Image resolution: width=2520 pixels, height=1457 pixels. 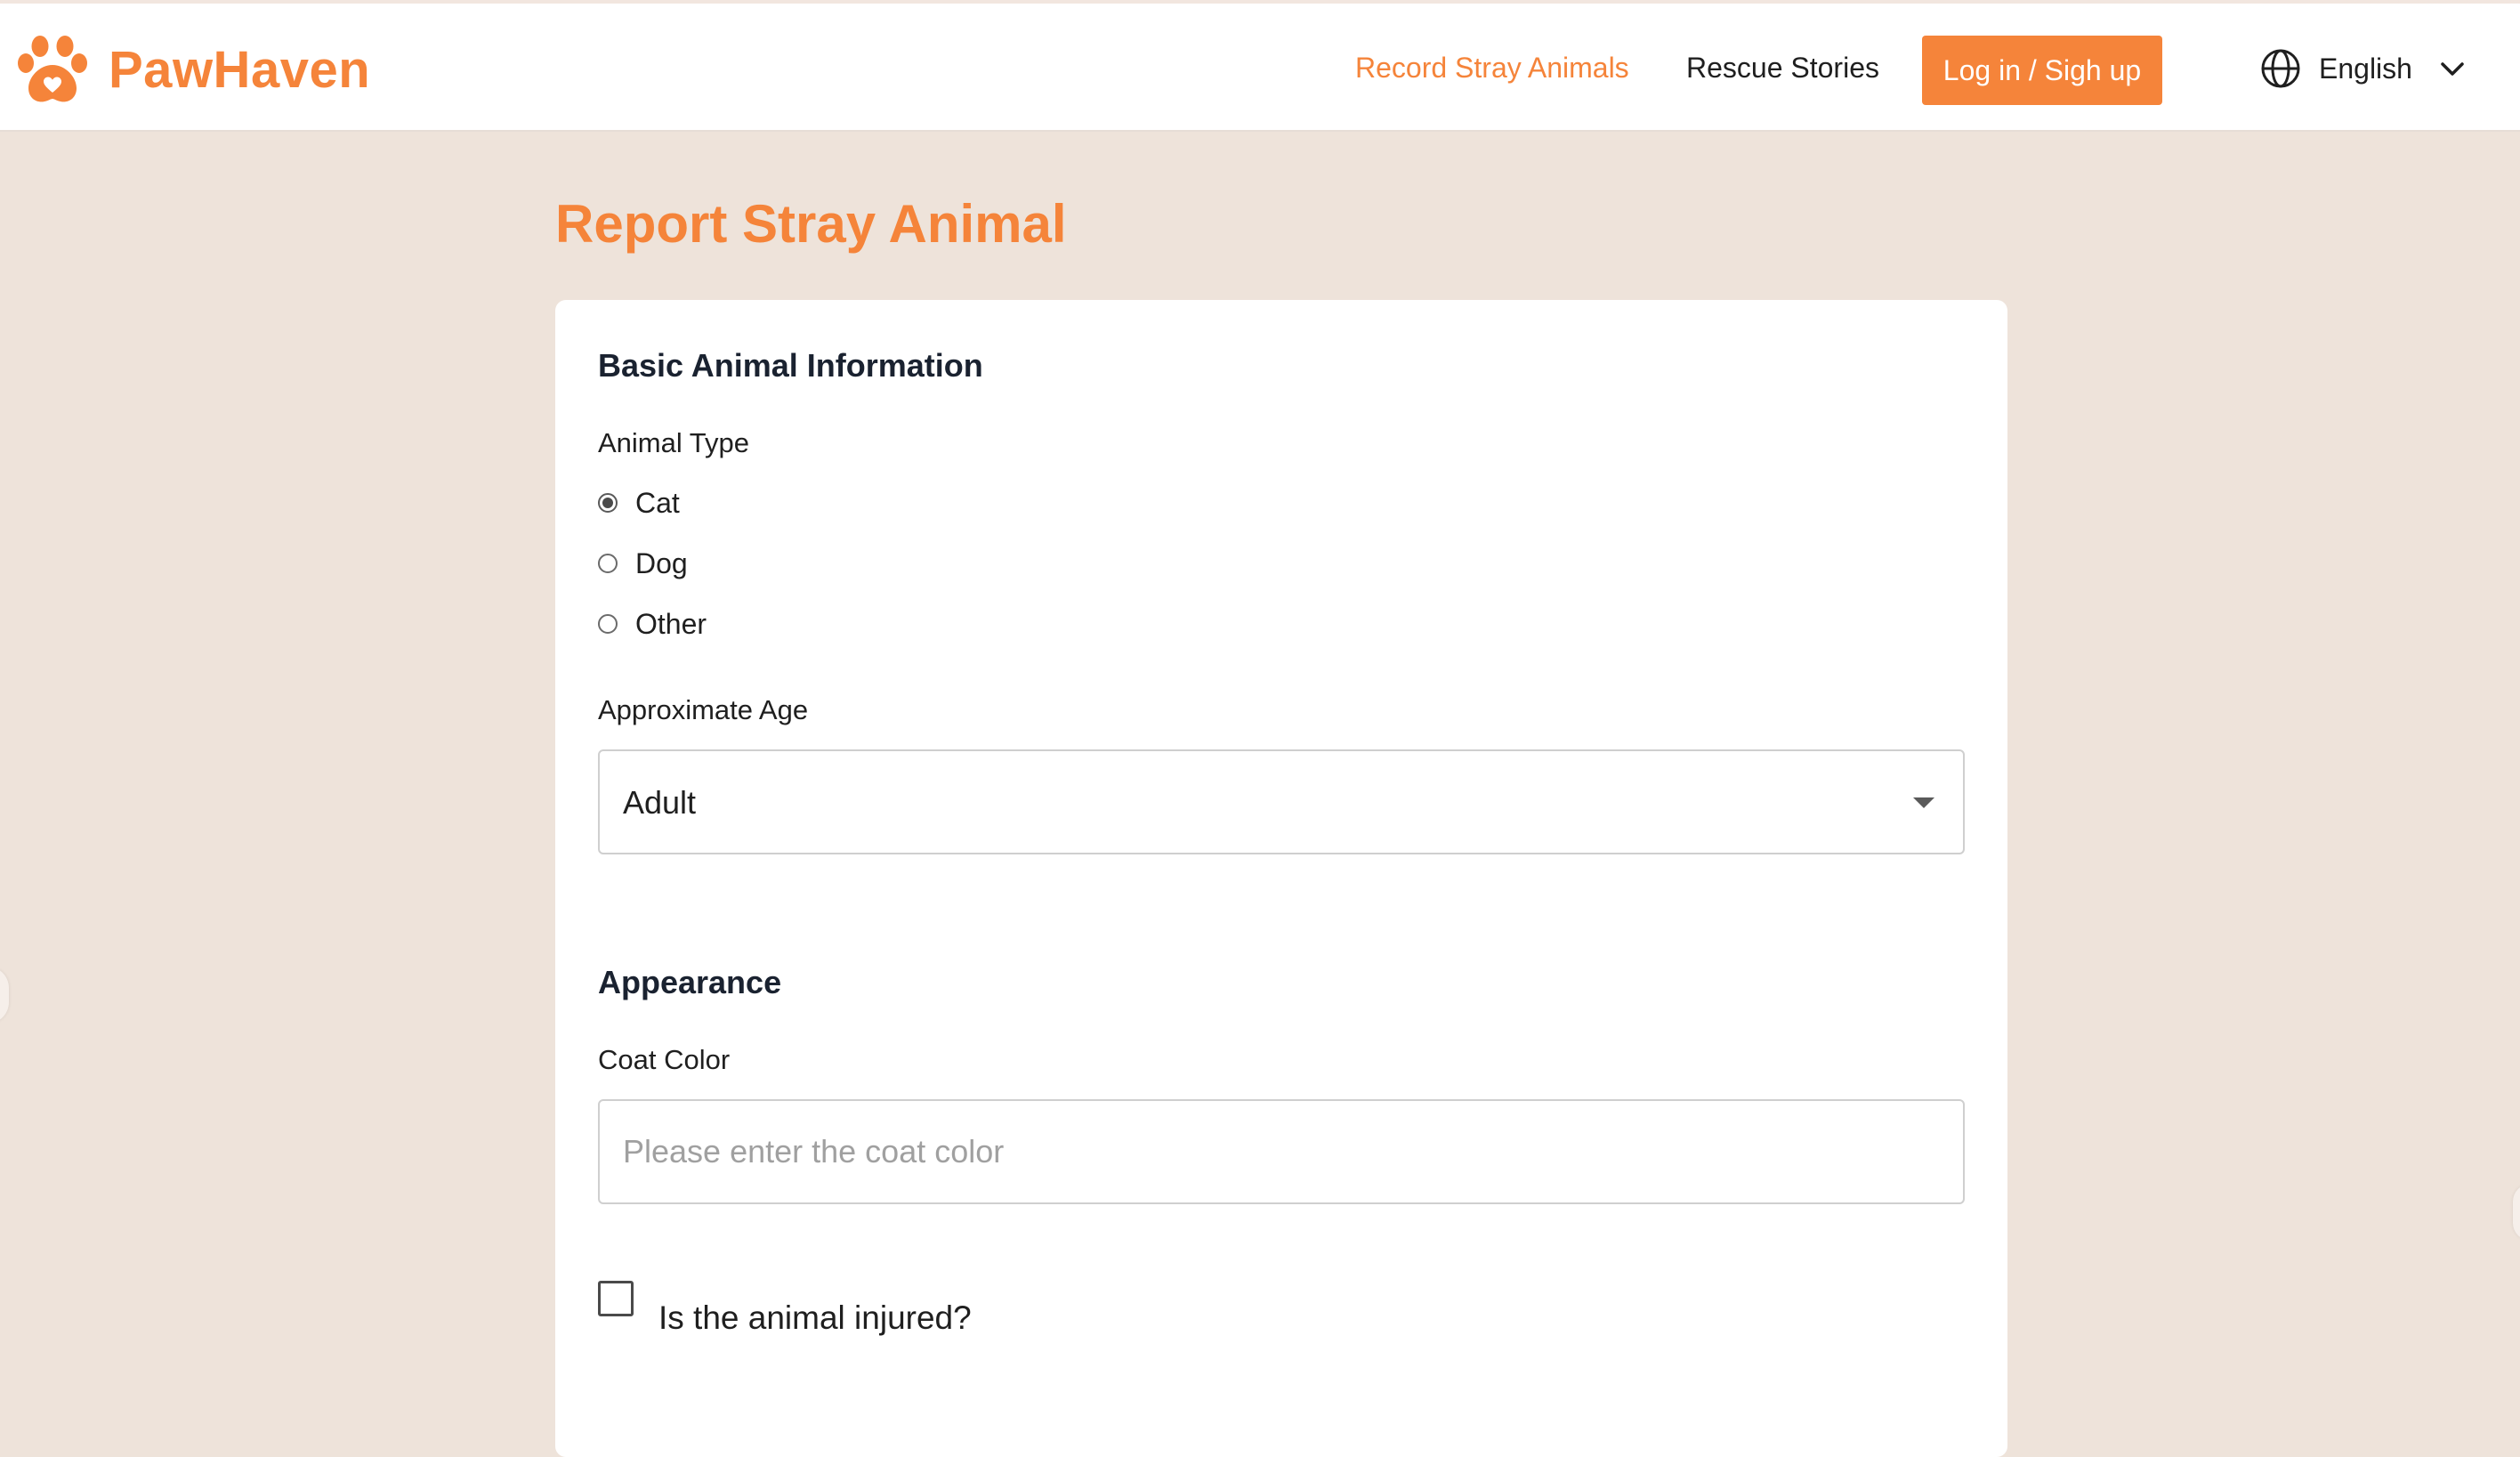 What do you see at coordinates (660, 802) in the screenshot?
I see `approximate-age-value: Adult` at bounding box center [660, 802].